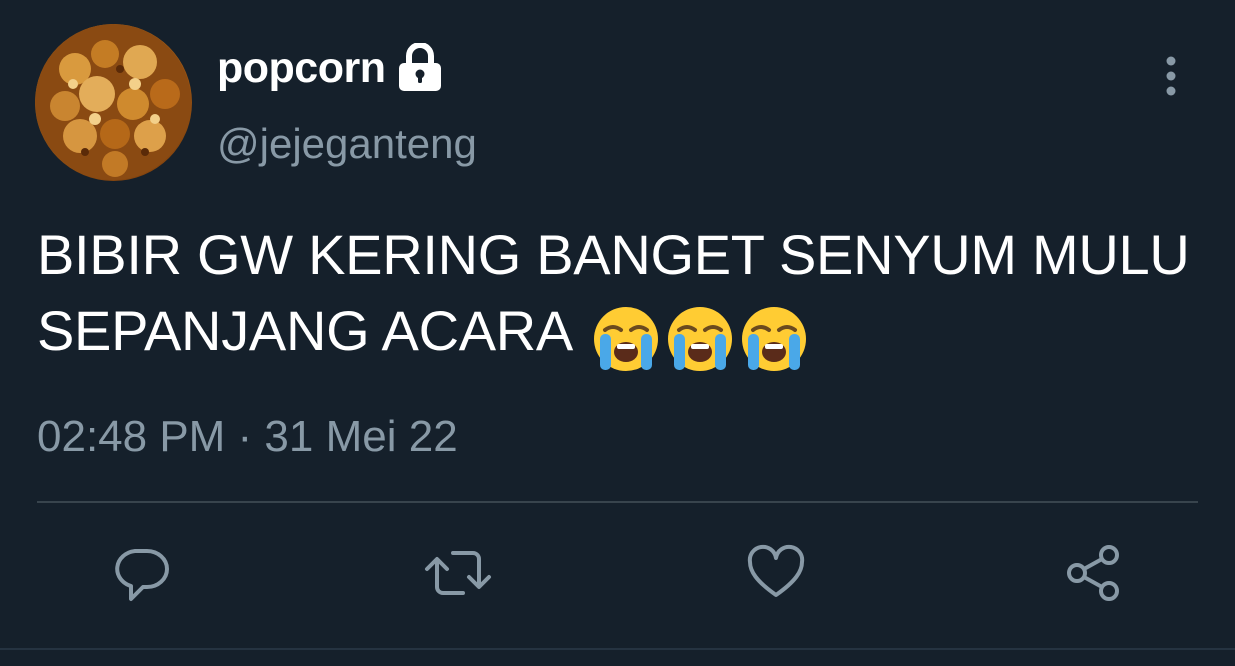 Image resolution: width=1235 pixels, height=666 pixels. I want to click on bottom-divider, so click(617, 649).